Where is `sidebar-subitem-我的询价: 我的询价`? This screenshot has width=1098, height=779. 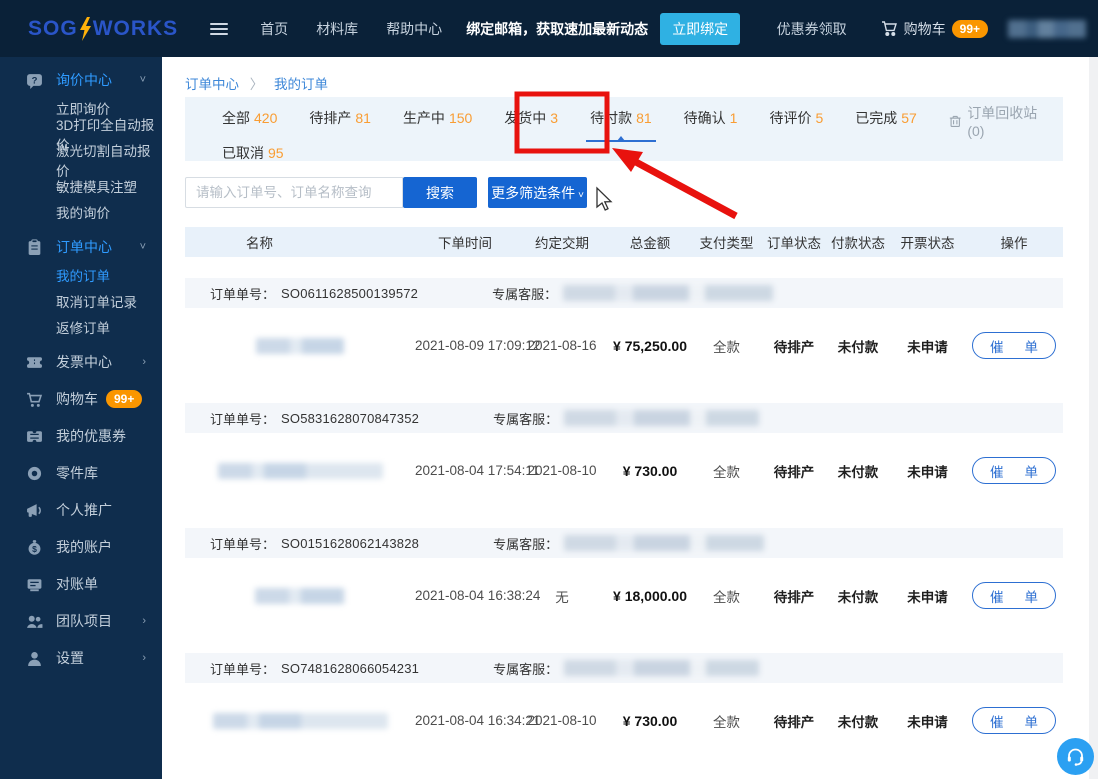 sidebar-subitem-我的询价: 我的询价 is located at coordinates (81, 212).